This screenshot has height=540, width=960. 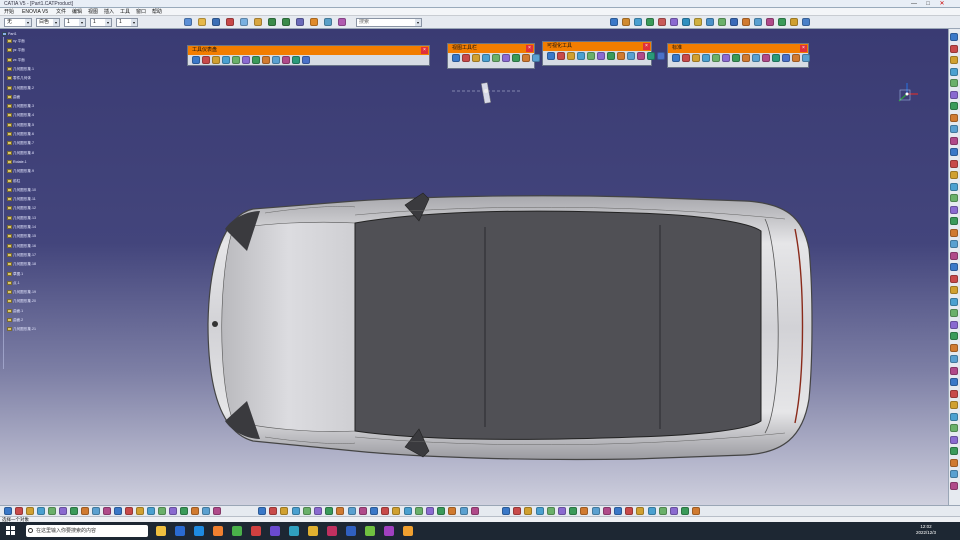 What do you see at coordinates (9, 12) in the screenshot?
I see `menu-start: 开始` at bounding box center [9, 12].